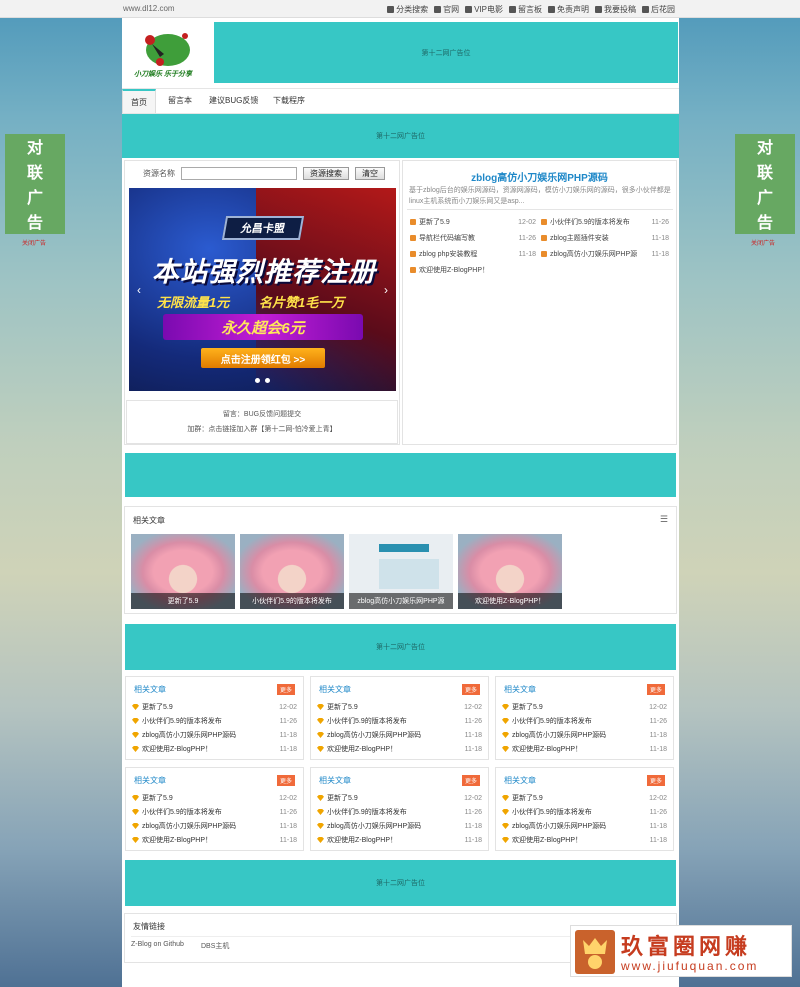  What do you see at coordinates (139, 290) in the screenshot?
I see `slider-prev-icon: ‹` at bounding box center [139, 290].